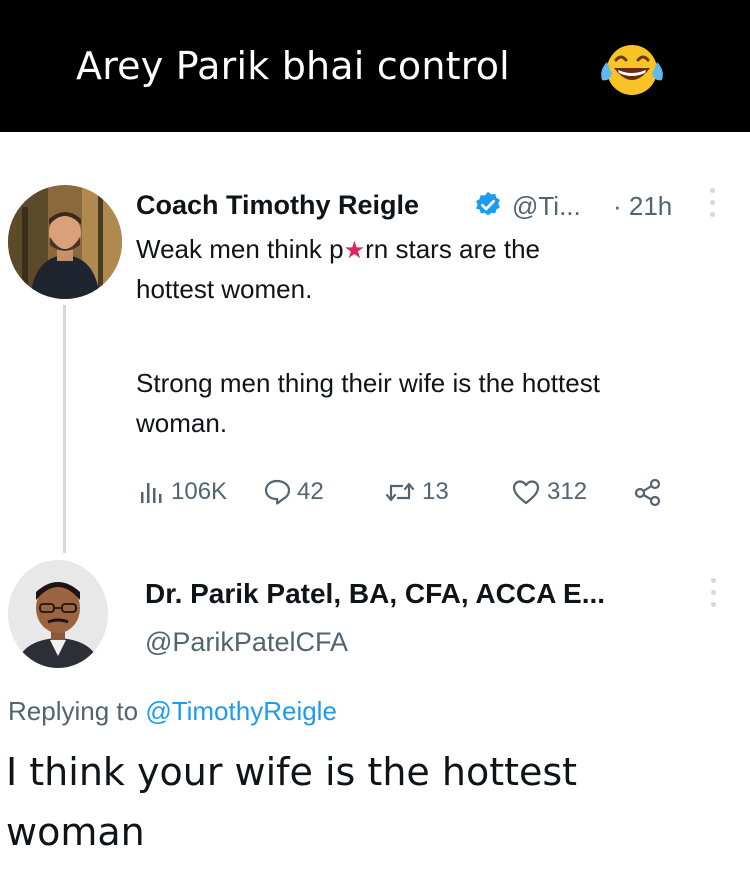 Image resolution: width=750 pixels, height=886 pixels. What do you see at coordinates (75, 832) in the screenshot?
I see `reply-text-line: woman` at bounding box center [75, 832].